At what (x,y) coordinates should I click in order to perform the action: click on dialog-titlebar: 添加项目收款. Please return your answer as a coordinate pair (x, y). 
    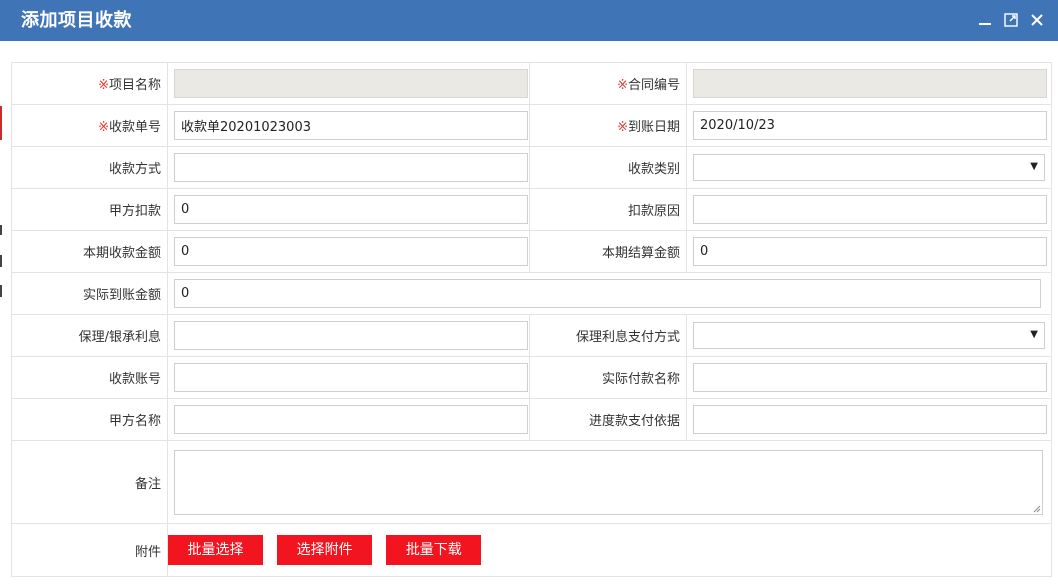
    Looking at the image, I should click on (529, 20).